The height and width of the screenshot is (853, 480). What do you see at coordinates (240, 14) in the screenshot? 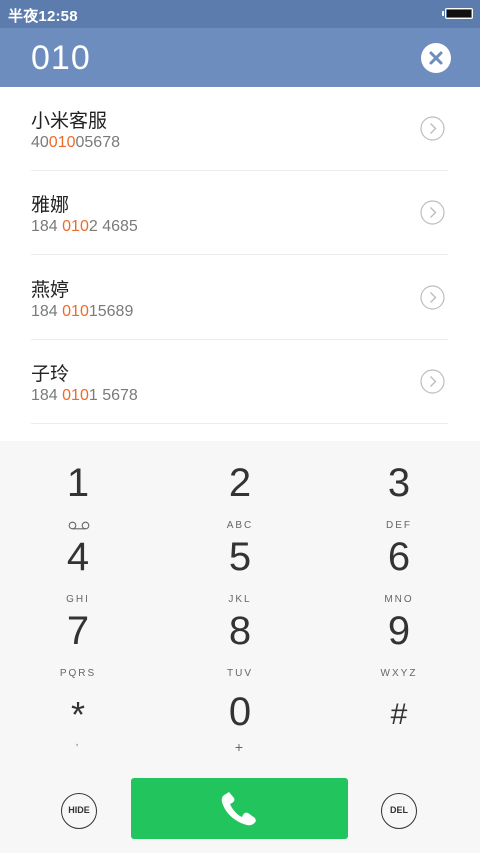
I see `status-bar: 半夜12:58` at bounding box center [240, 14].